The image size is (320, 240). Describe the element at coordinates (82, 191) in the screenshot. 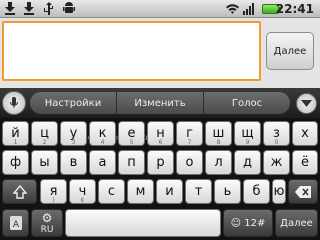

I see `key: ч €` at that location.